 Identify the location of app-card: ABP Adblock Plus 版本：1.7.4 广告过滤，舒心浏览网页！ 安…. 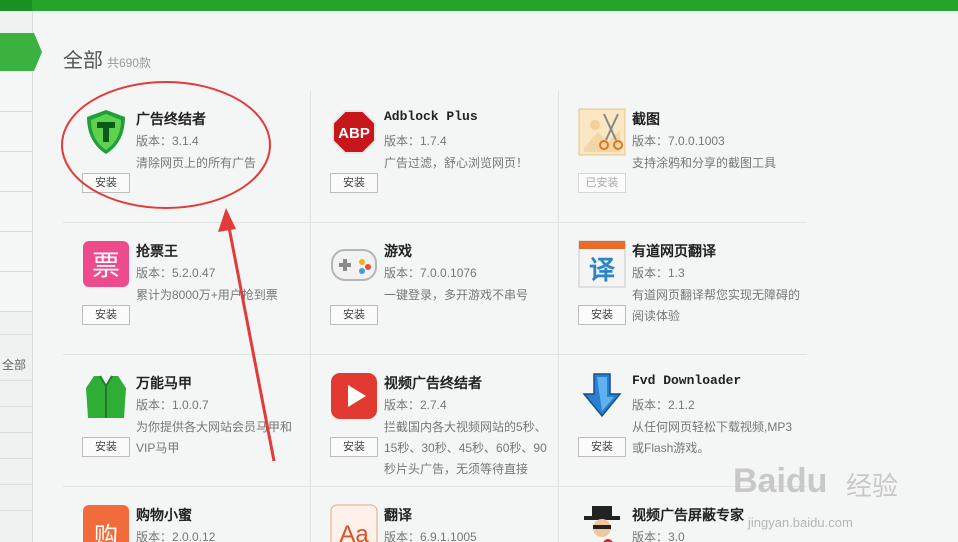
(434, 156).